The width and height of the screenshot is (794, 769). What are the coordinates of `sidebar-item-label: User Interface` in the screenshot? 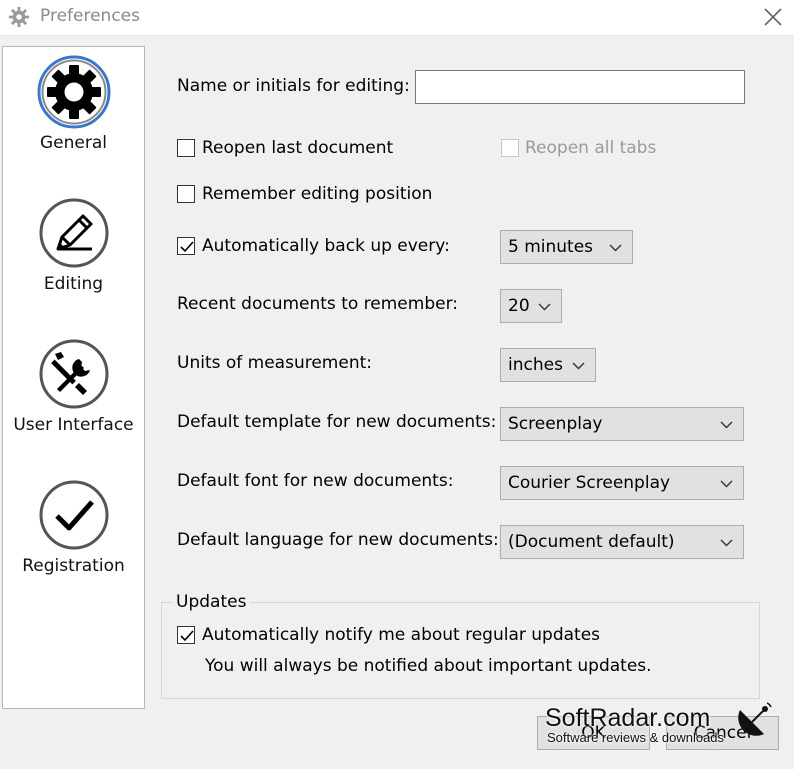 It's located at (73, 425).